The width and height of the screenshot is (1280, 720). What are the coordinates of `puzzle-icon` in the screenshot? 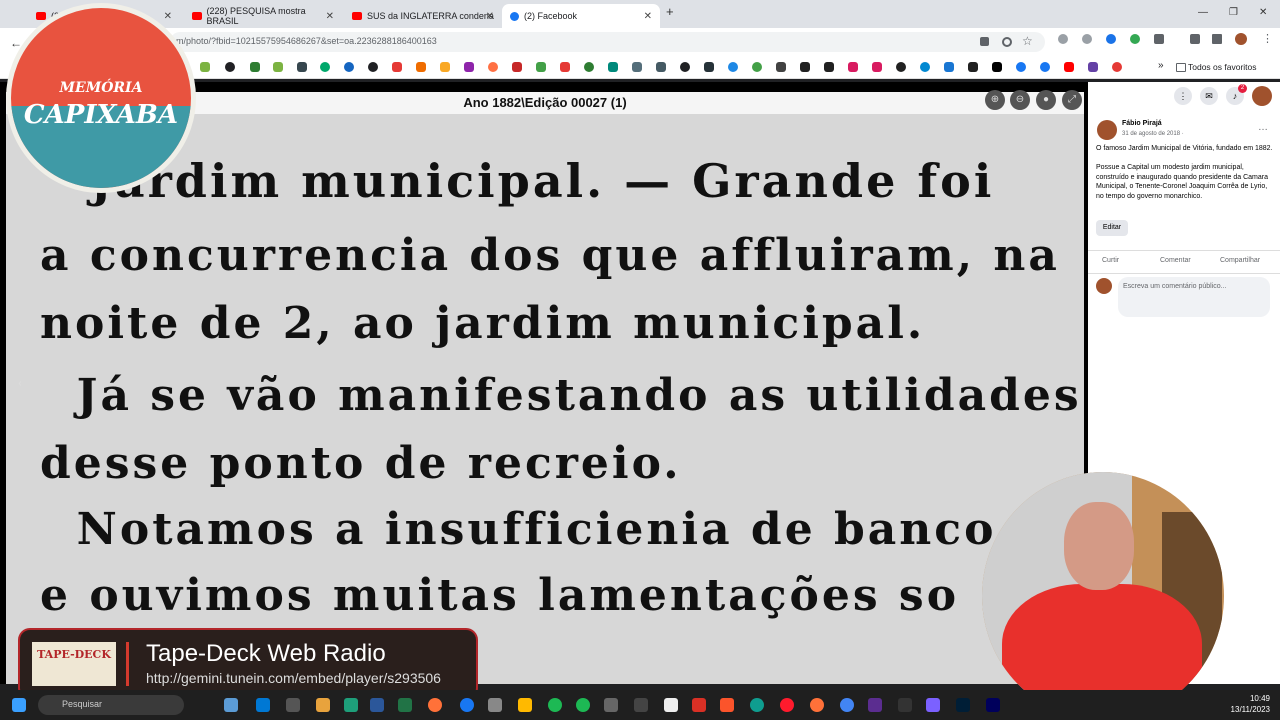 It's located at (1159, 39).